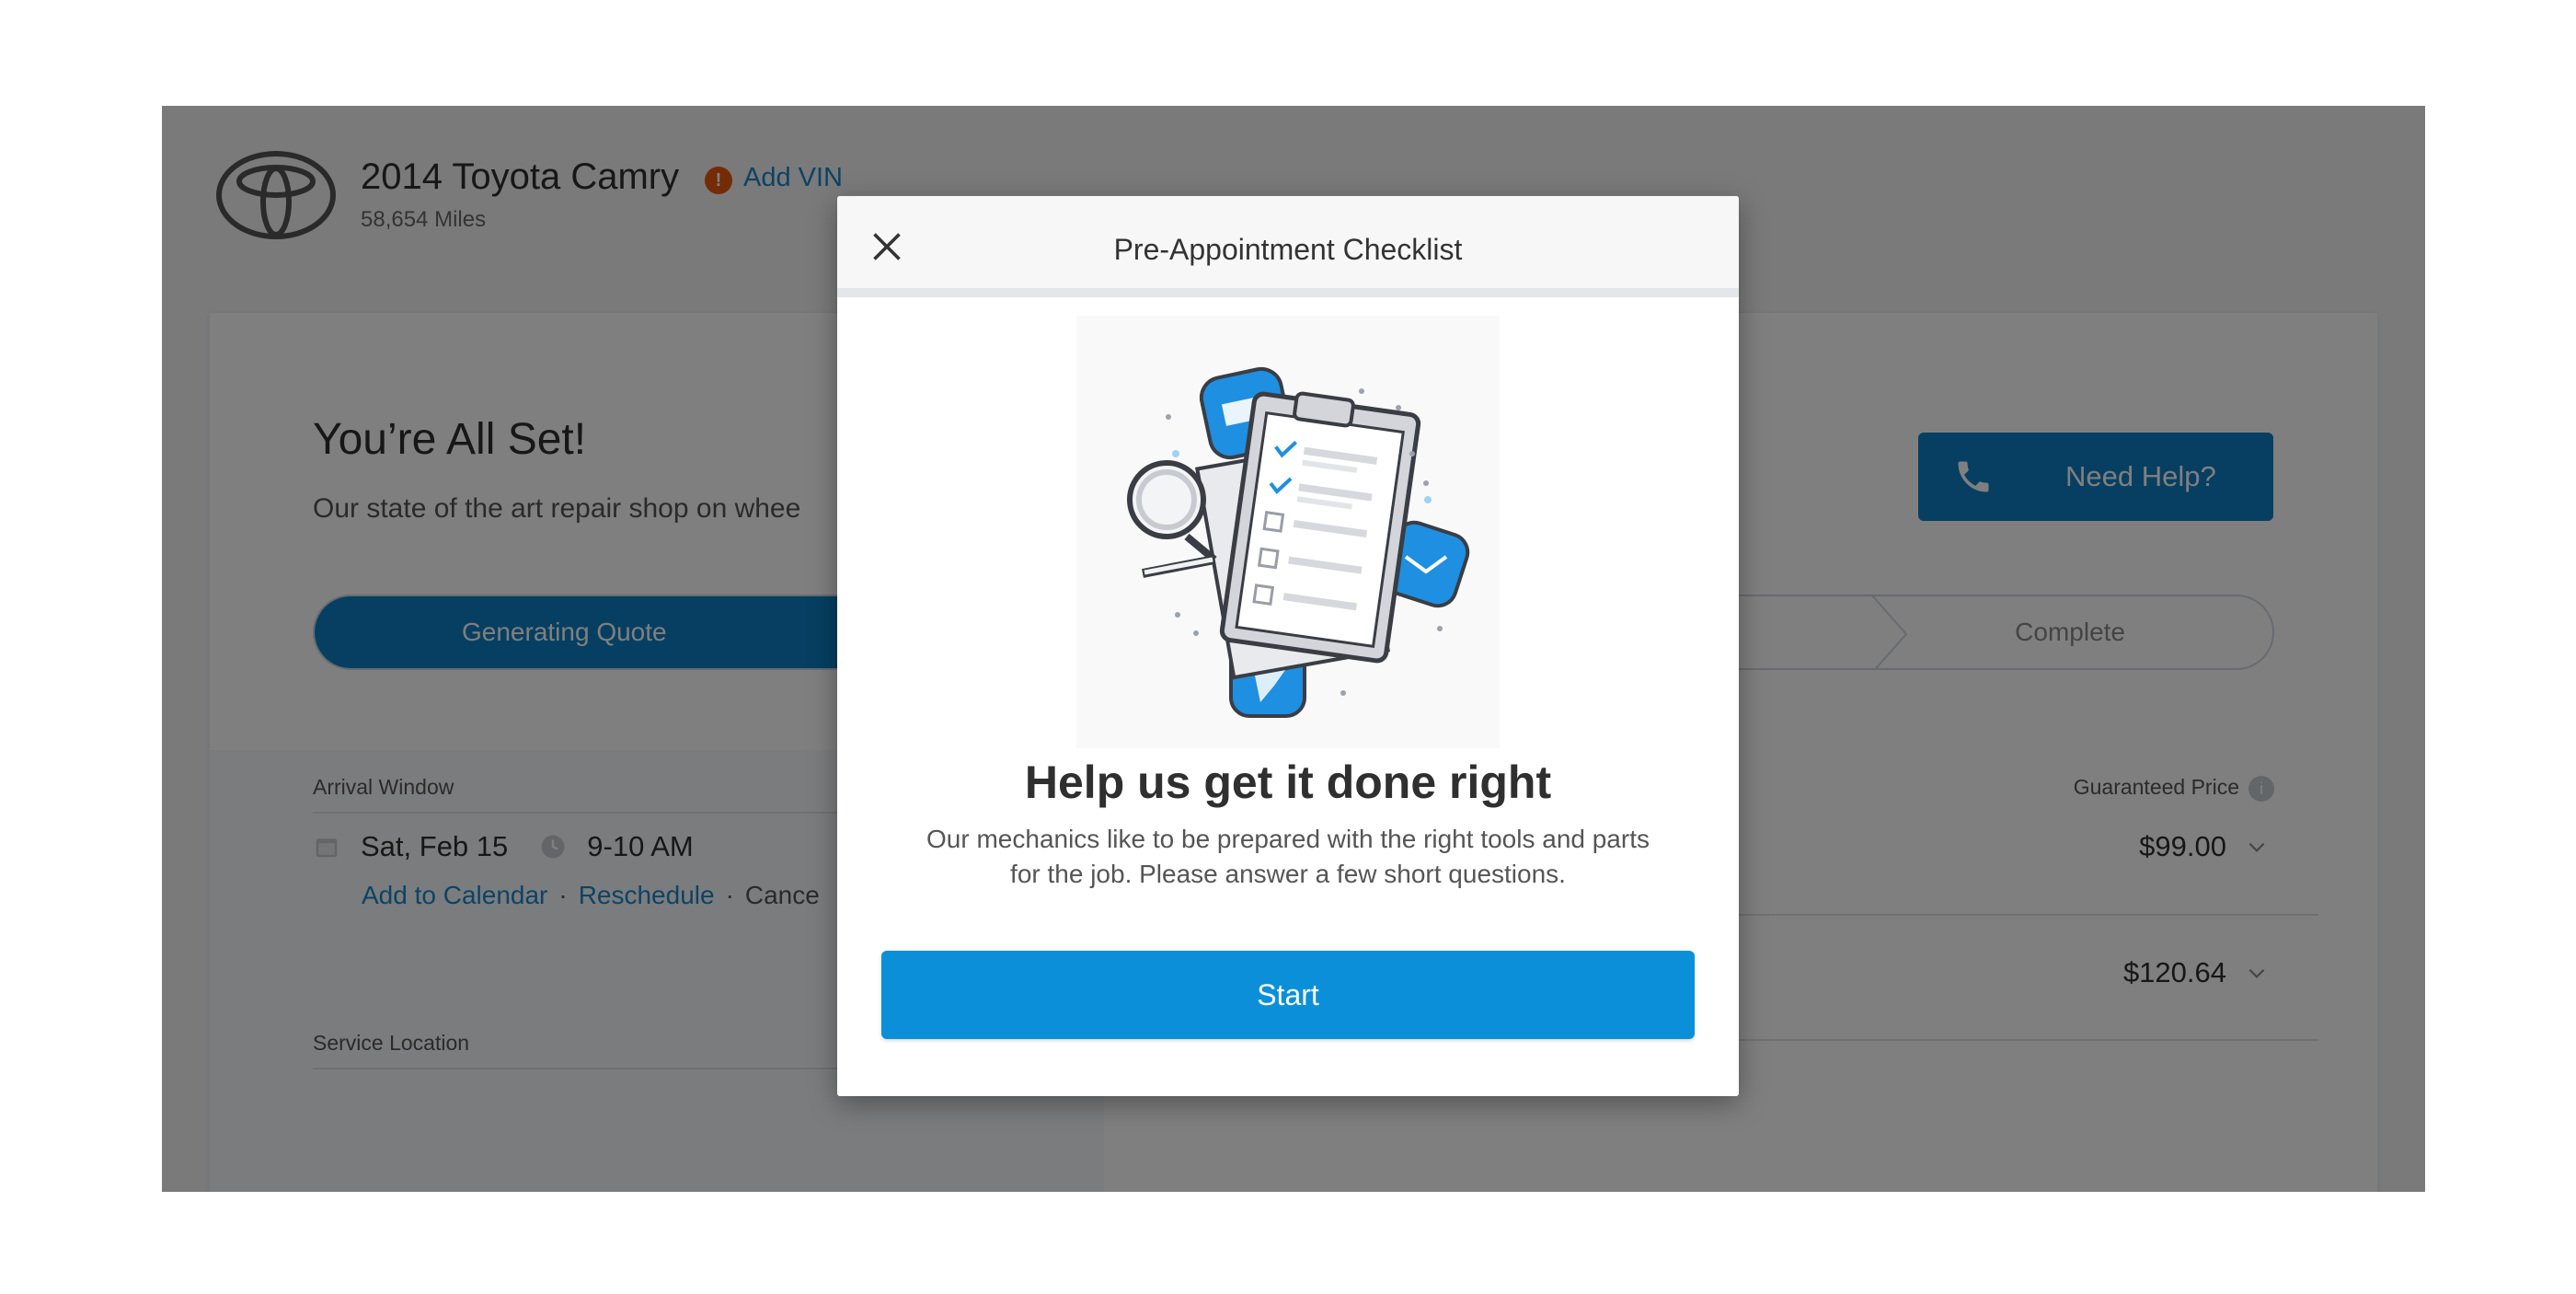 The height and width of the screenshot is (1294, 2576). Describe the element at coordinates (1288, 782) in the screenshot. I see `modal-heading: Help us get it done right` at that location.